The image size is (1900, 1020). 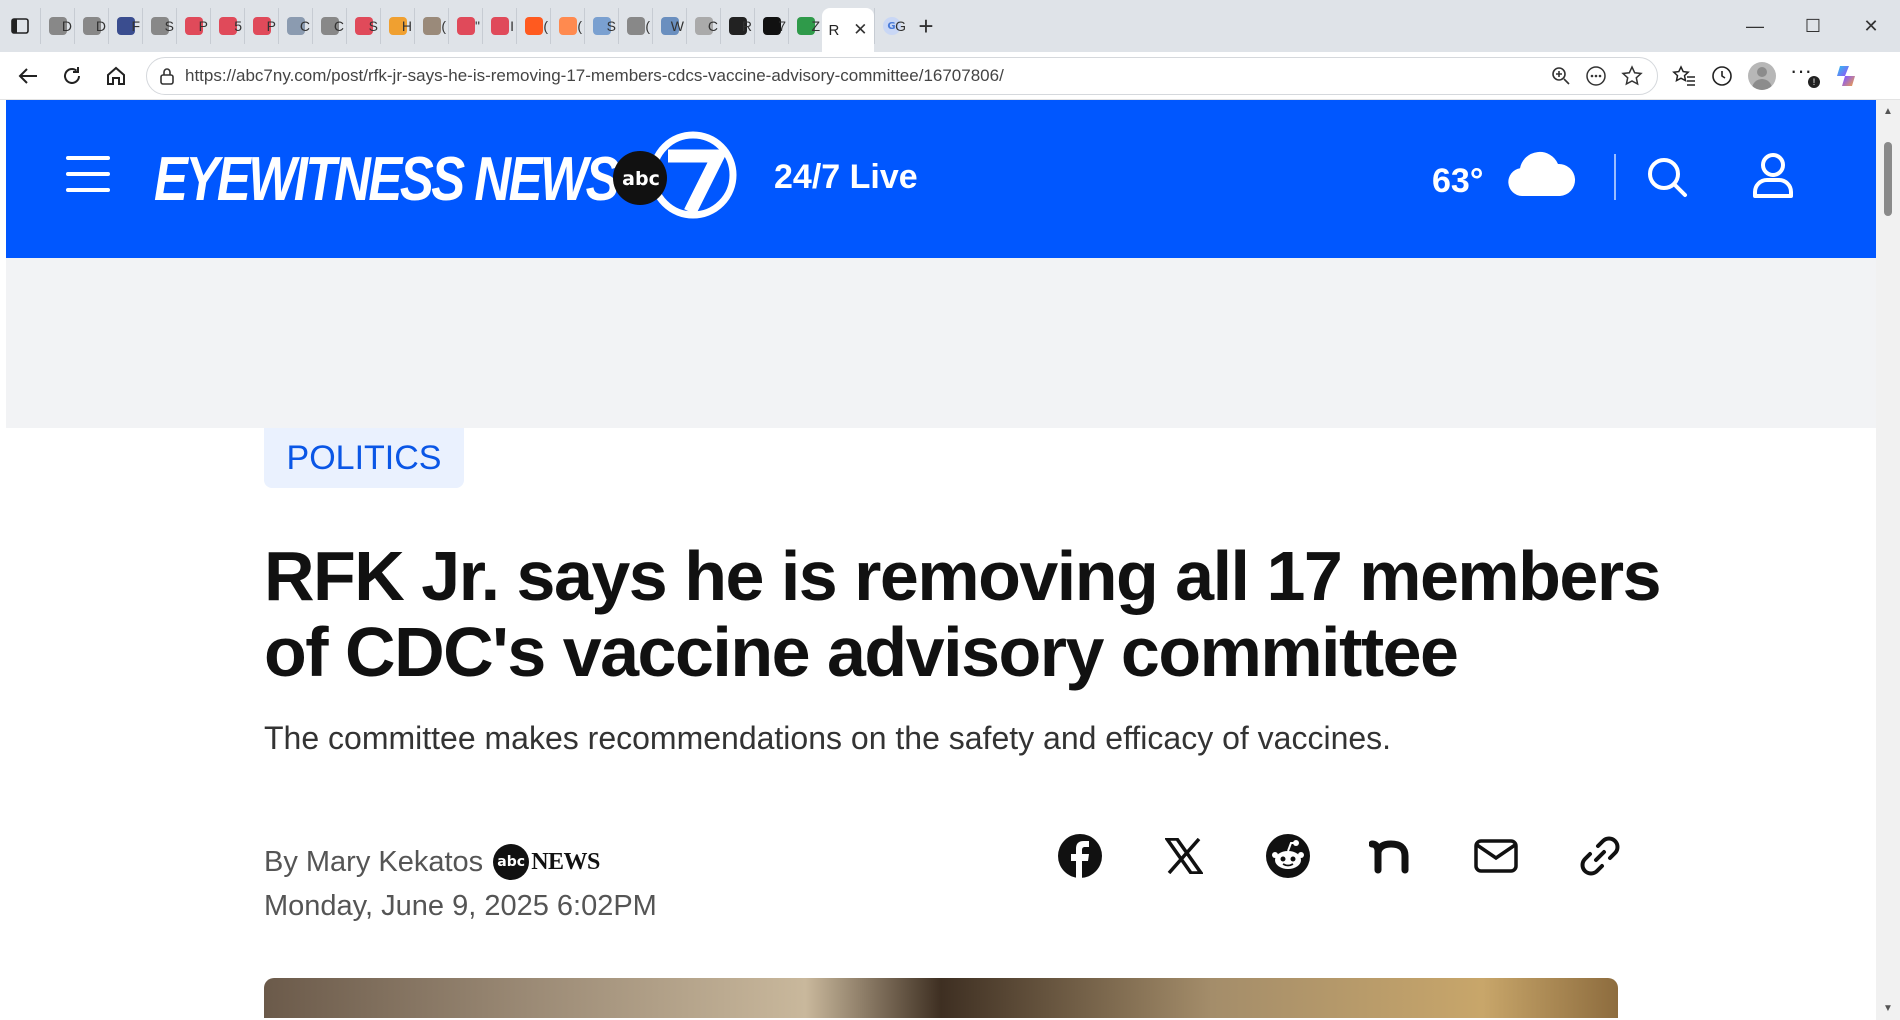 I want to click on search-button, so click(x=1667, y=179).